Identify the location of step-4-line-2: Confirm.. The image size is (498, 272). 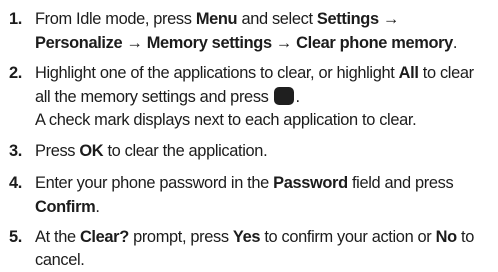
(67, 207).